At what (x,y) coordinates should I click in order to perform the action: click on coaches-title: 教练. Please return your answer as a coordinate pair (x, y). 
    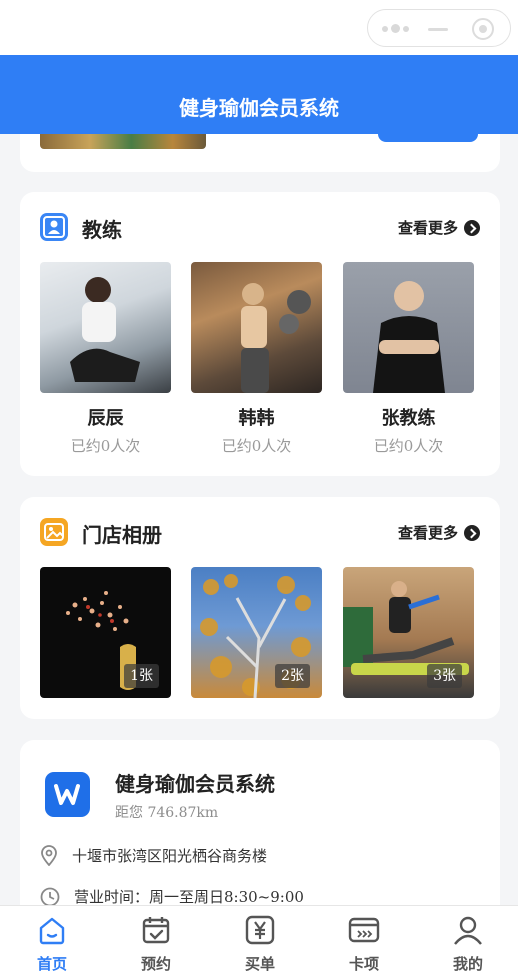
    Looking at the image, I should click on (102, 230).